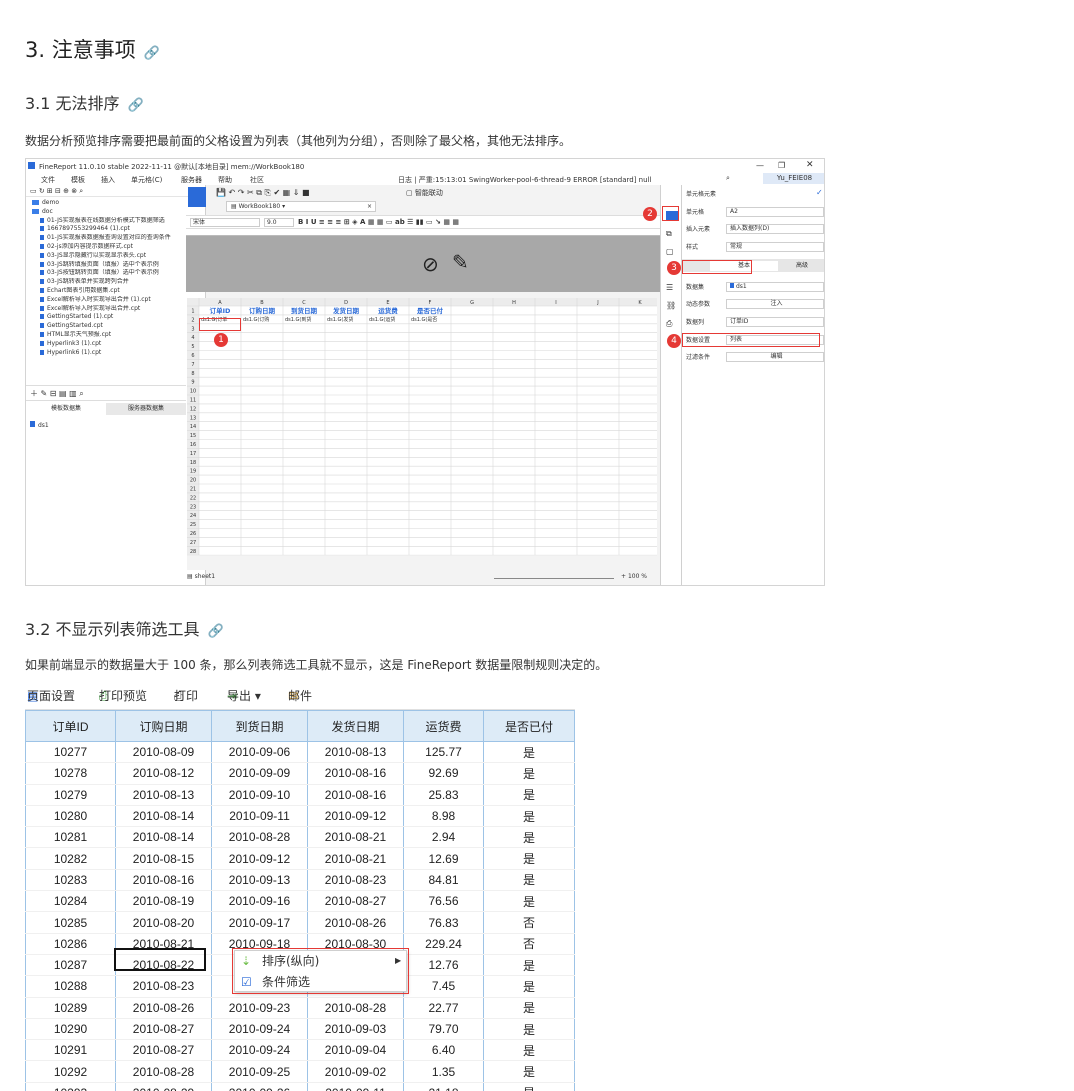 This screenshot has width=1074, height=1091. I want to click on zoom-level: + 100 %, so click(634, 576).